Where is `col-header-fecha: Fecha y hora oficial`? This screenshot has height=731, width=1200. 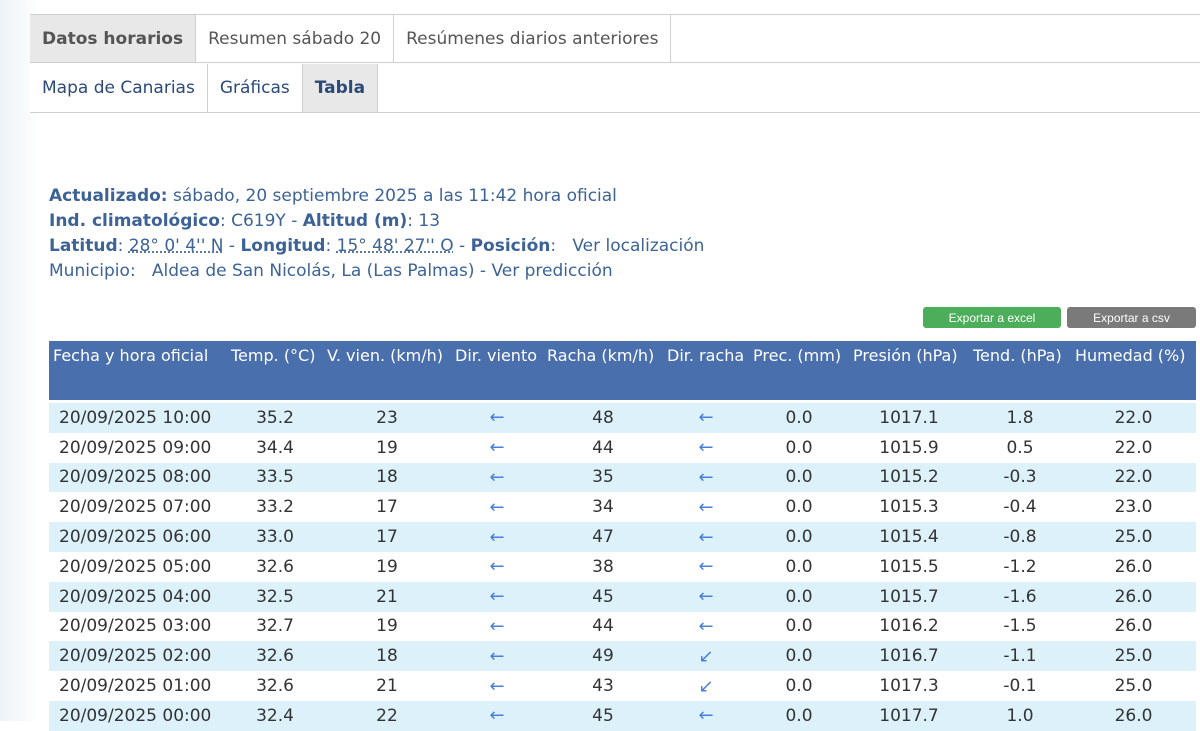 col-header-fecha: Fecha y hora oficial is located at coordinates (138, 370).